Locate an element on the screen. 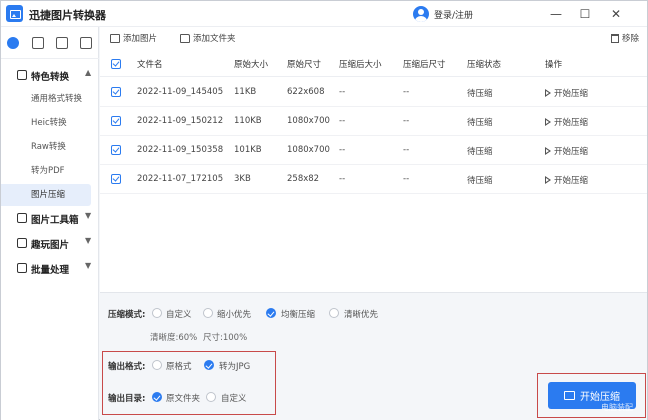 The image size is (648, 420). swap-icon is located at coordinates (569, 395).